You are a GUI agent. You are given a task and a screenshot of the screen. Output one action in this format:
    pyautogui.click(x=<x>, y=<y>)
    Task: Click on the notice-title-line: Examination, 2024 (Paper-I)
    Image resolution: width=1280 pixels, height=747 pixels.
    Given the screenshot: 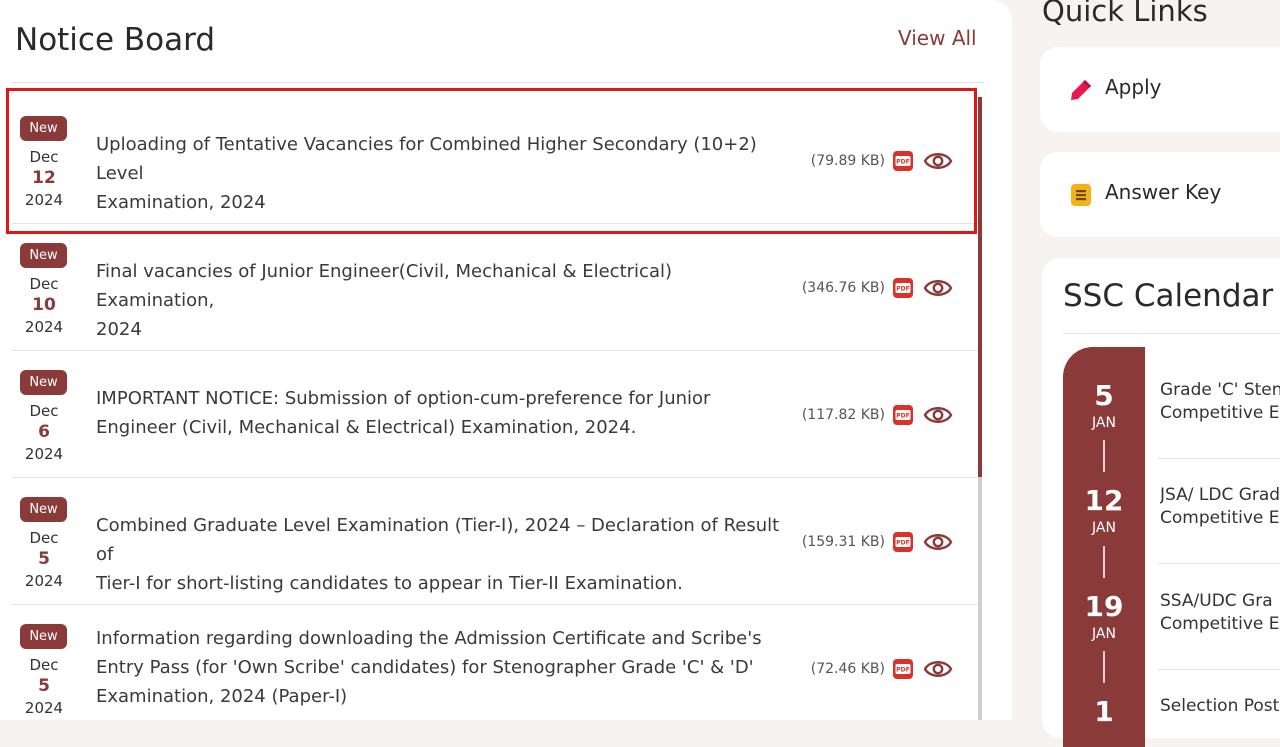 What is the action you would take?
    pyautogui.click(x=222, y=696)
    